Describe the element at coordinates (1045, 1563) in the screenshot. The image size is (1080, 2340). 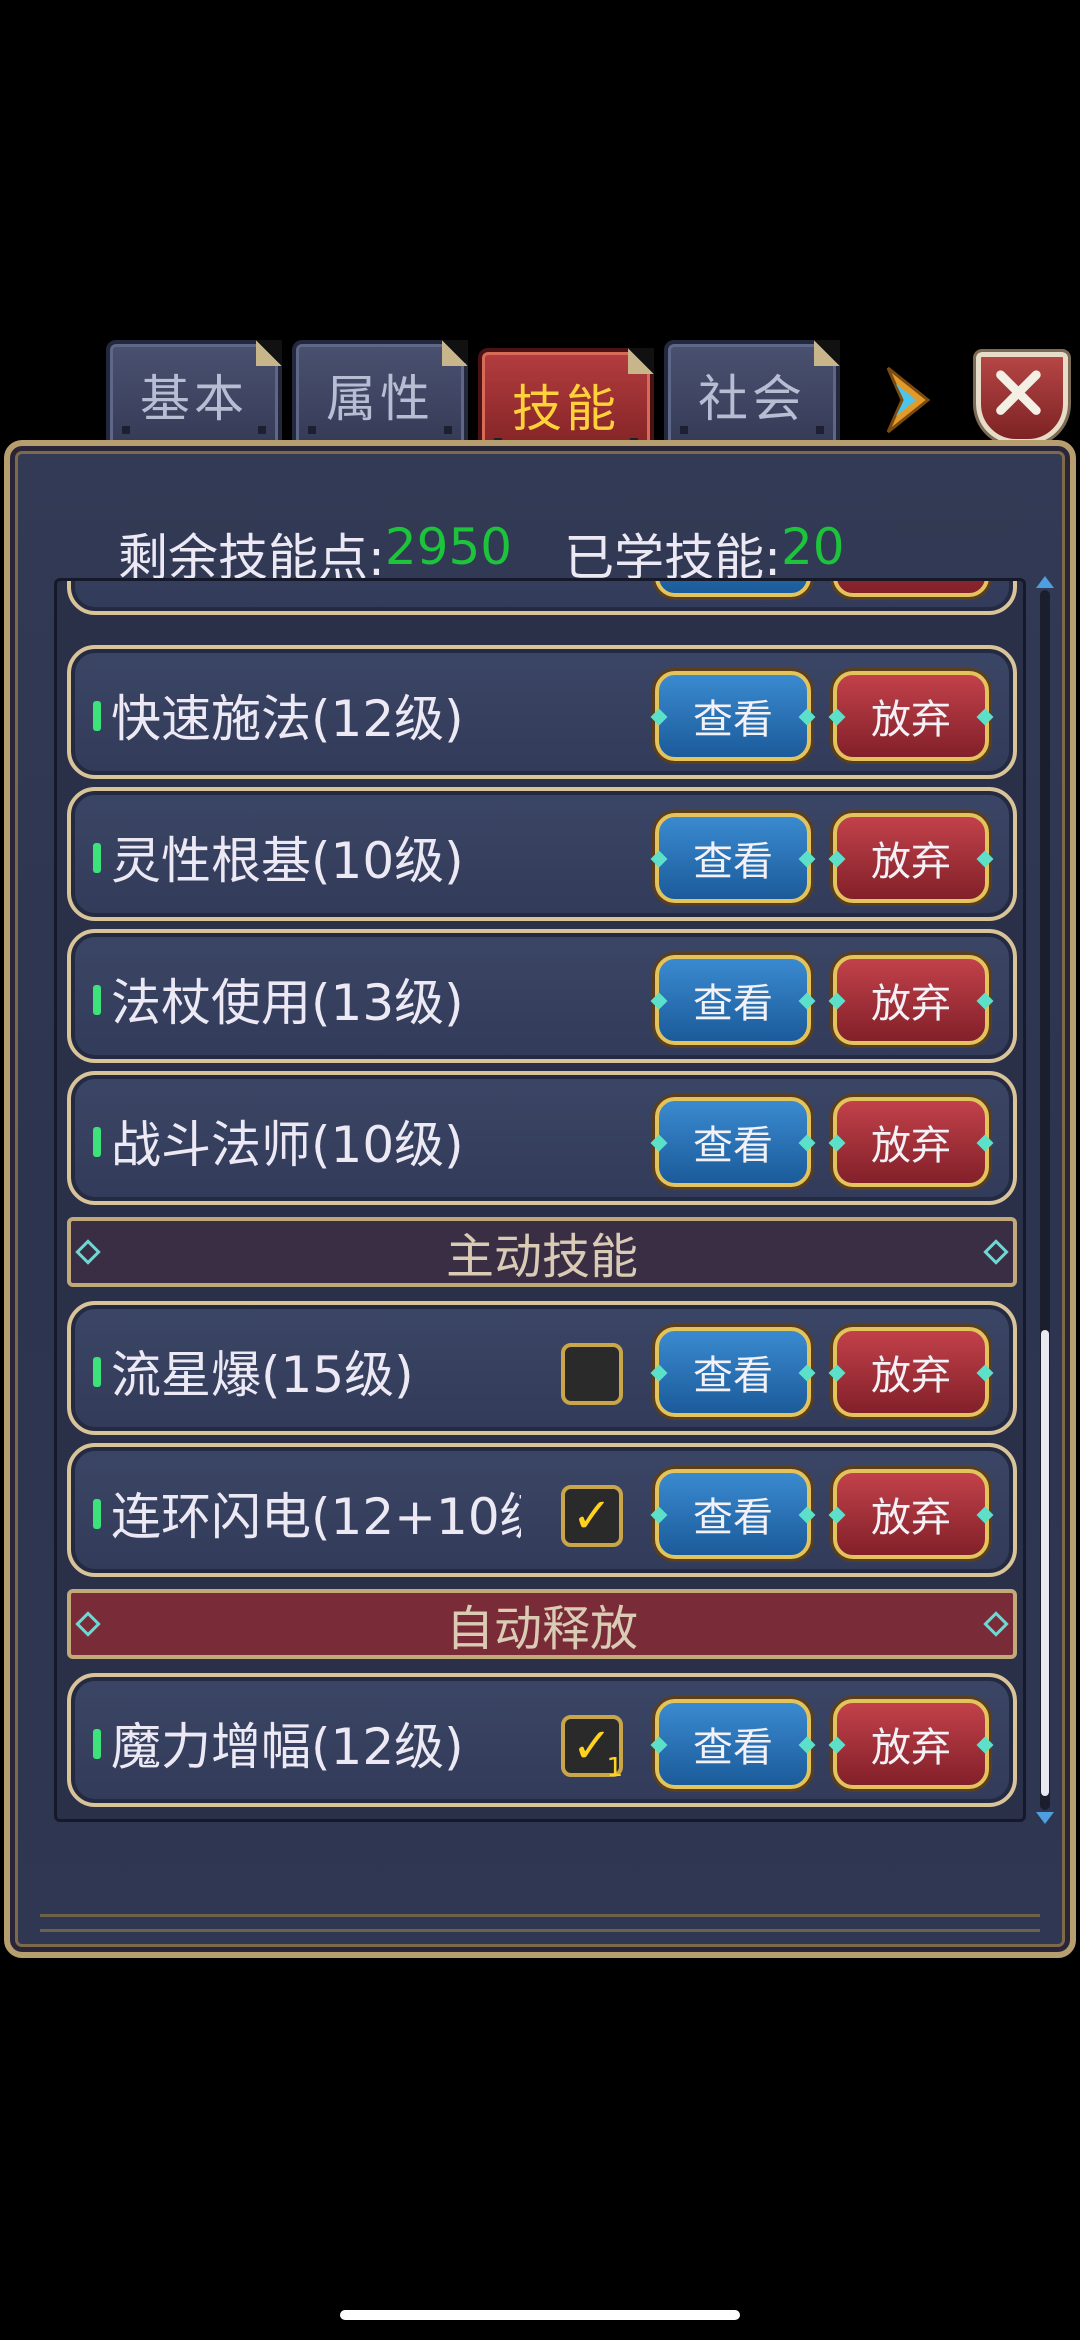
I see `scroll-thumb` at that location.